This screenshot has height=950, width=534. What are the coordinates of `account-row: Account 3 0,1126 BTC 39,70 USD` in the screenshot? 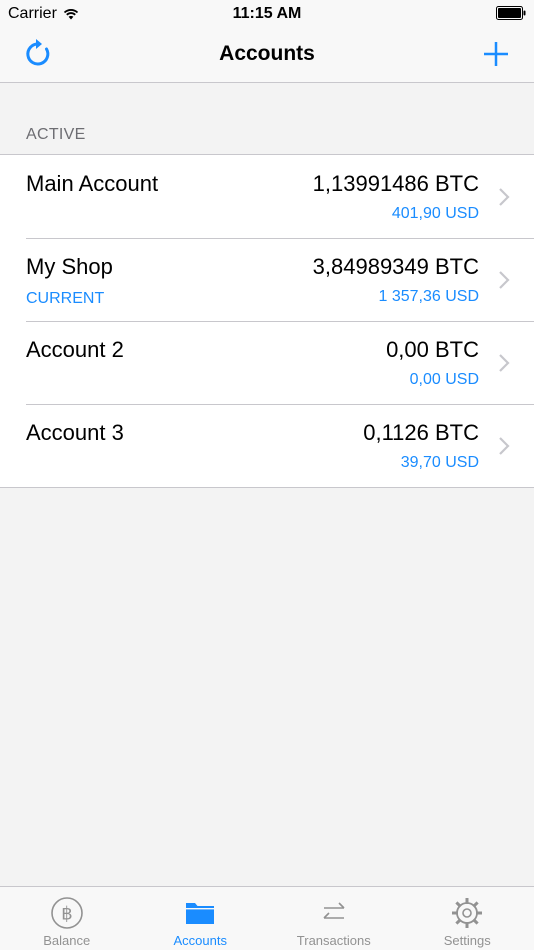 It's located at (267, 445).